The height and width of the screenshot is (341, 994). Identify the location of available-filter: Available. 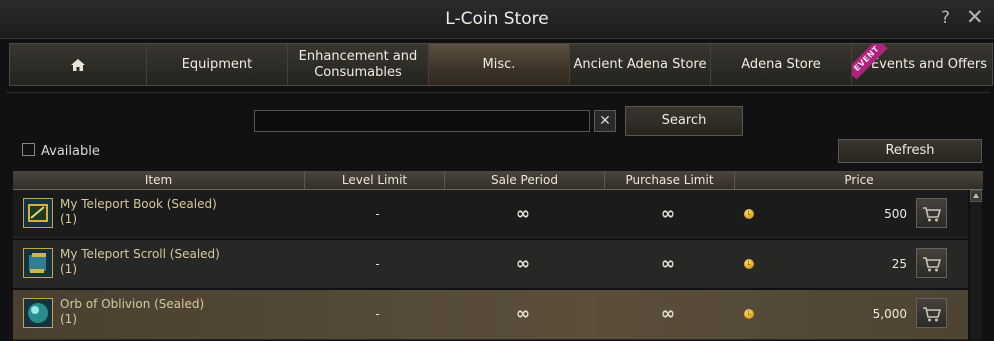
(61, 151).